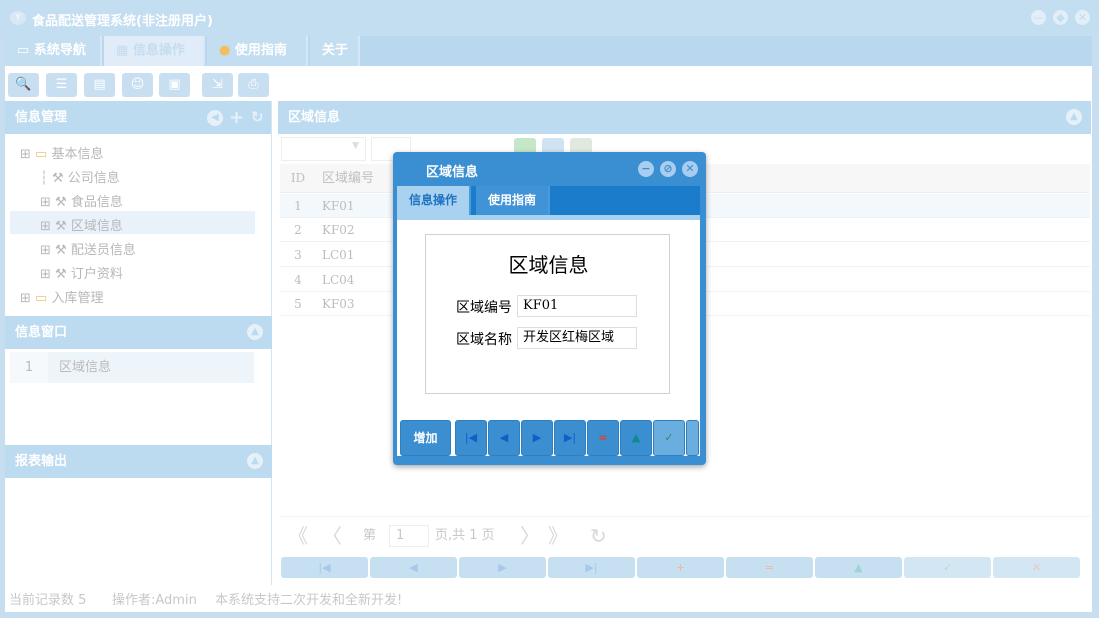 The image size is (1099, 618). Describe the element at coordinates (215, 118) in the screenshot. I see `collapse-left-icon: ◀` at that location.